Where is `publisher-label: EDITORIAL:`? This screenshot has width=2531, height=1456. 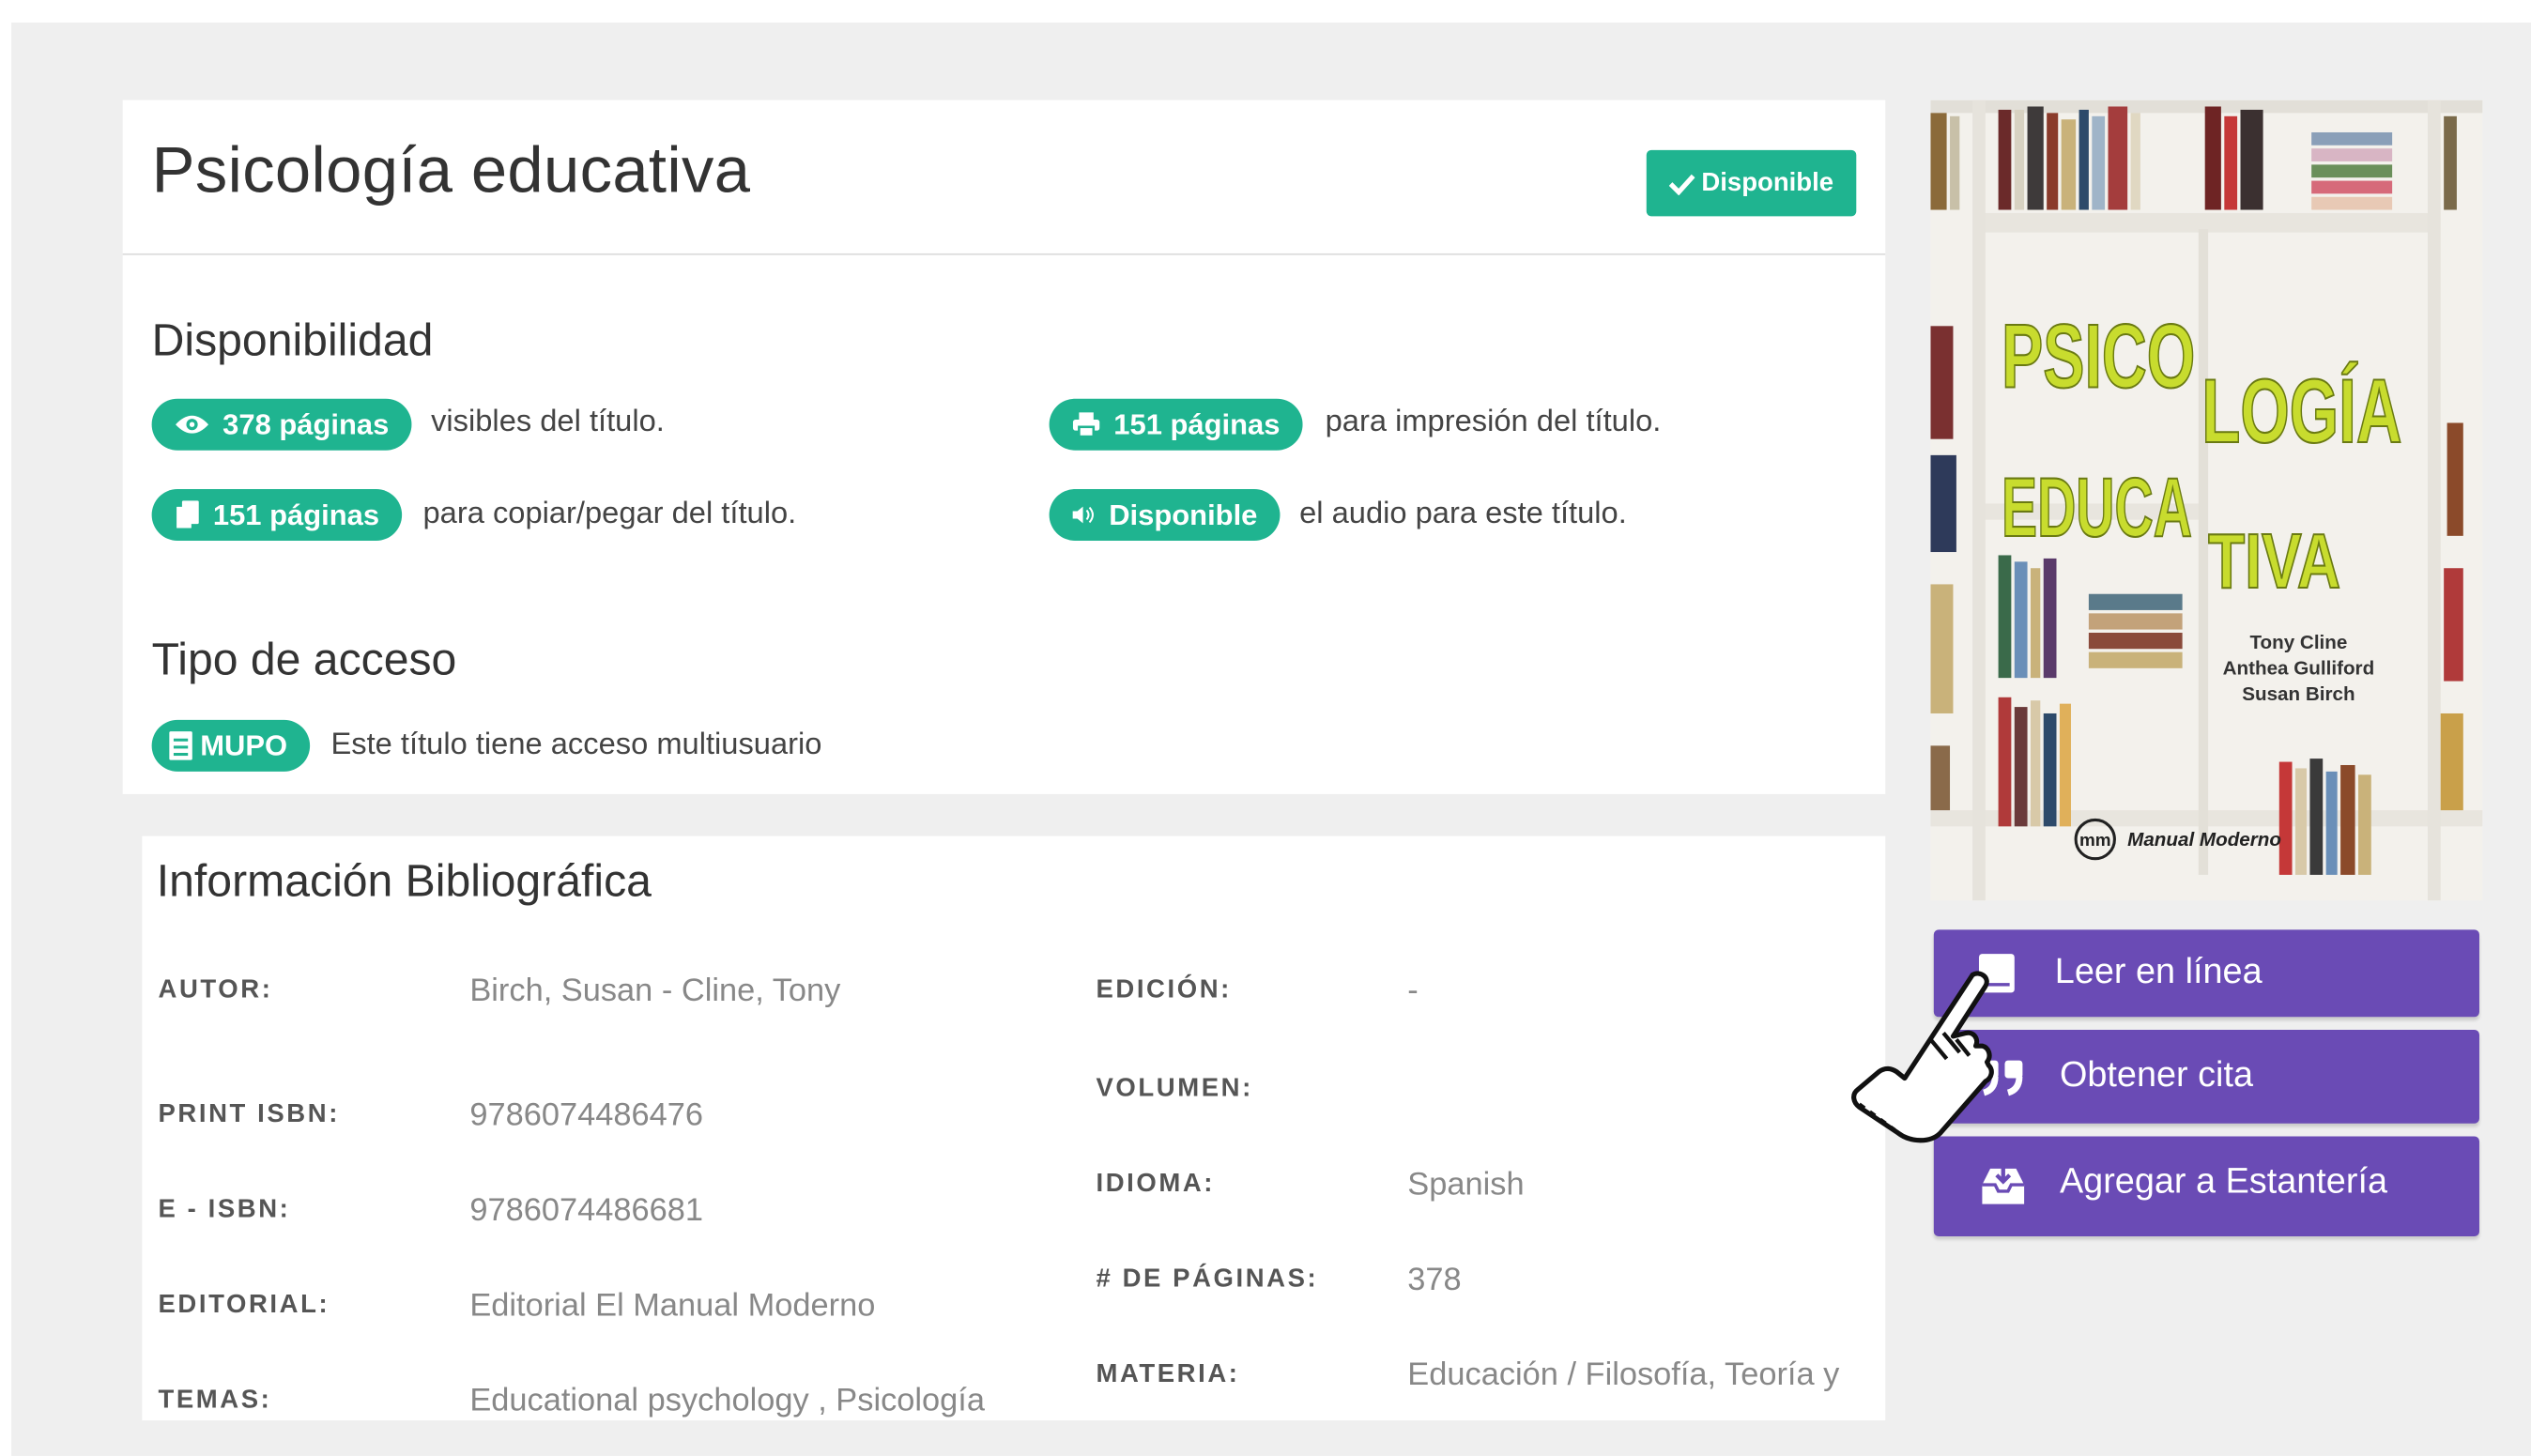
publisher-label: EDITORIAL: is located at coordinates (244, 1305).